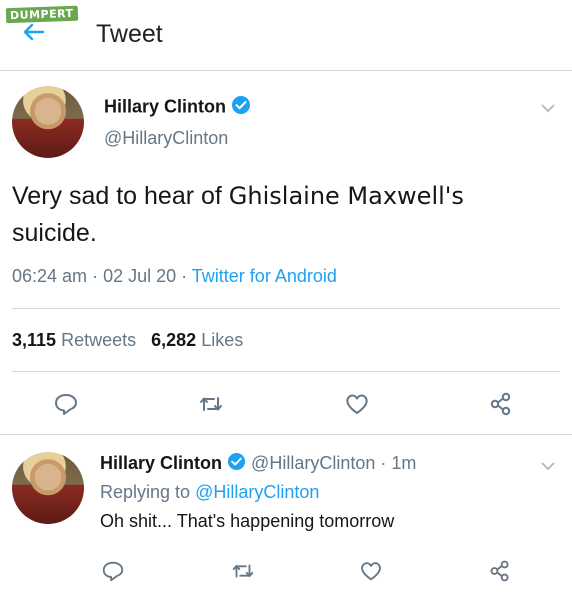 The width and height of the screenshot is (572, 599). What do you see at coordinates (66, 404) in the screenshot?
I see `reply-icon` at bounding box center [66, 404].